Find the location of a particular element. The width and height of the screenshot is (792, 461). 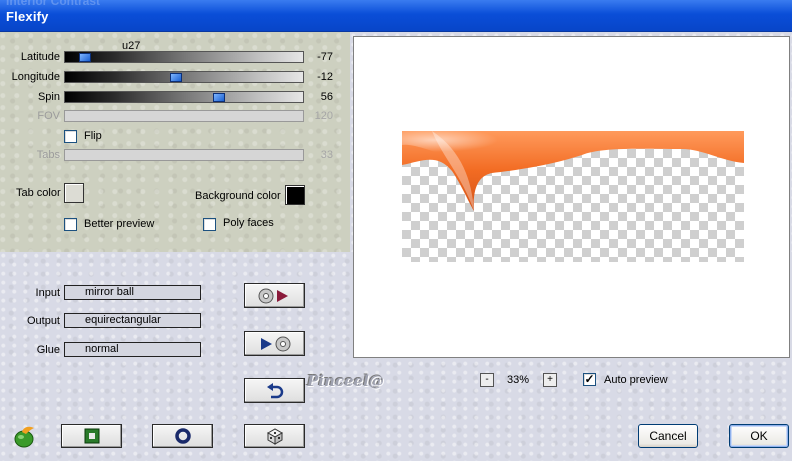

input-label: Input is located at coordinates (47, 293).